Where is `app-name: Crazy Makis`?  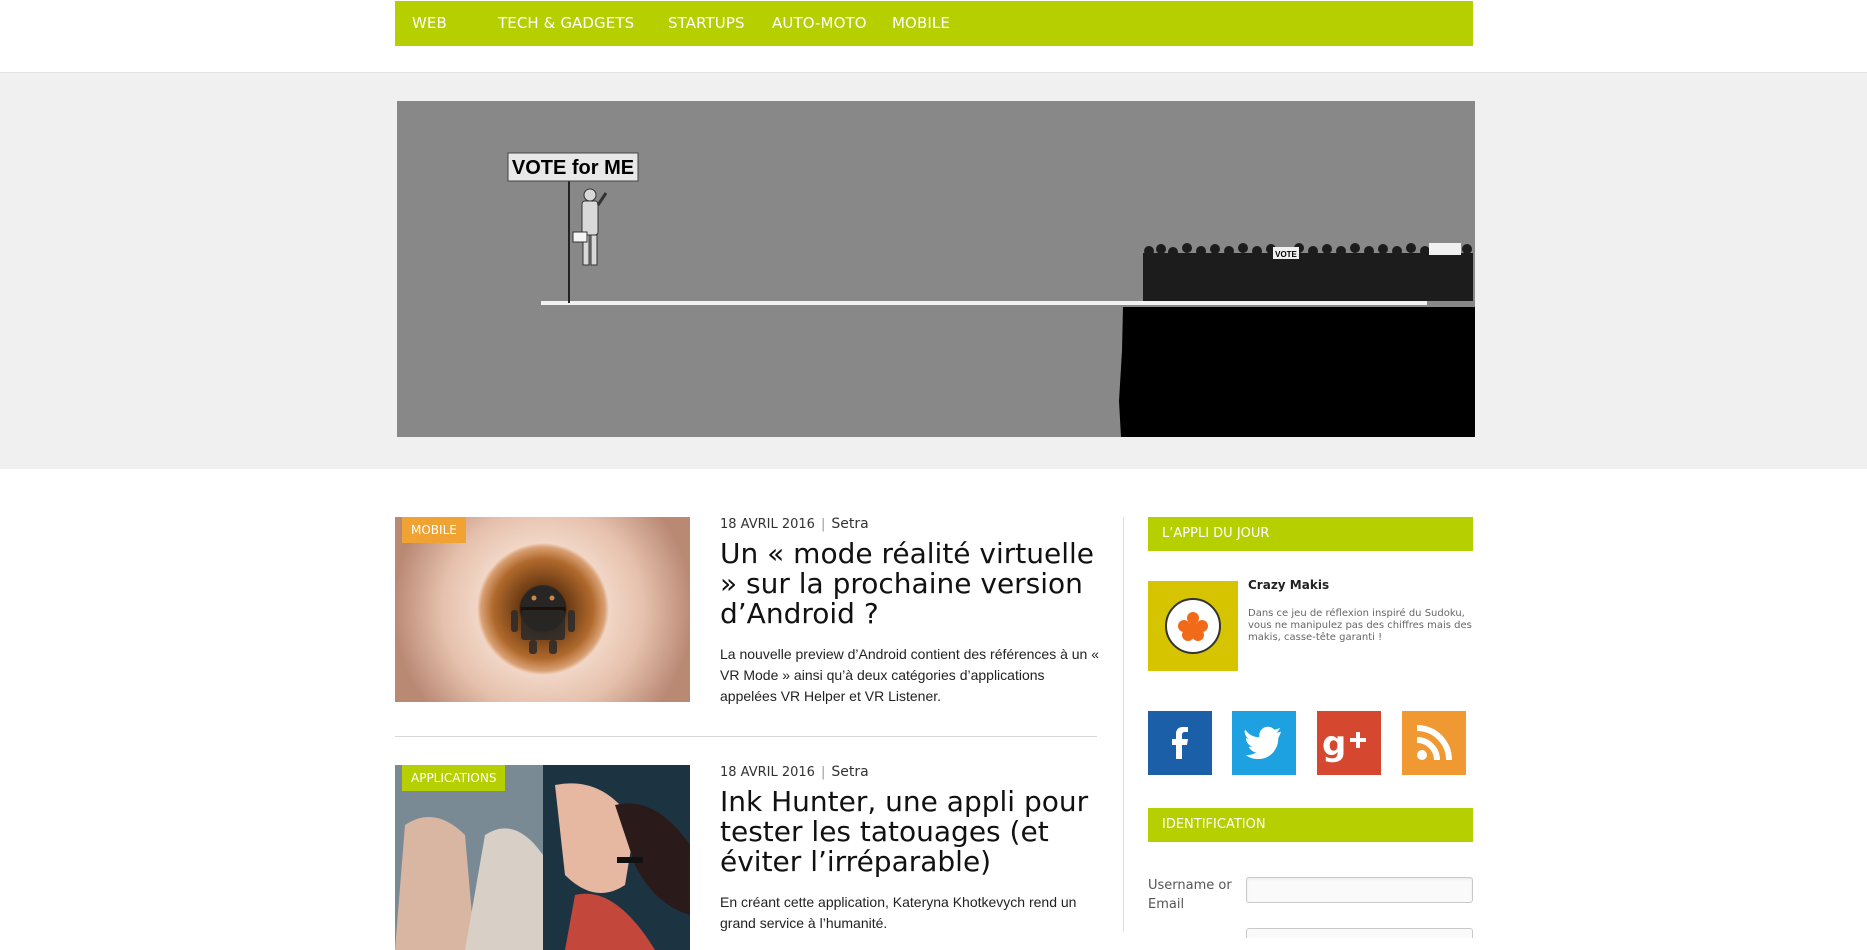
app-name: Crazy Makis is located at coordinates (1288, 585).